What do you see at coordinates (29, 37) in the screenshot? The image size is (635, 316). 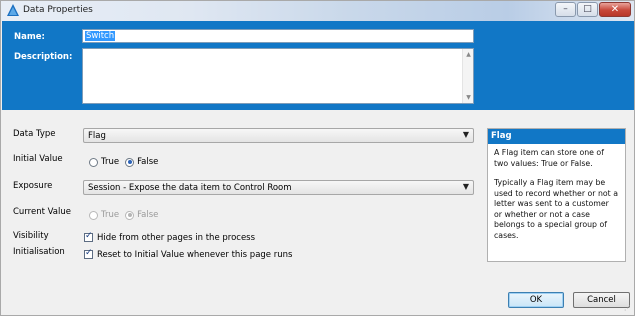 I see `name-label: Name:` at bounding box center [29, 37].